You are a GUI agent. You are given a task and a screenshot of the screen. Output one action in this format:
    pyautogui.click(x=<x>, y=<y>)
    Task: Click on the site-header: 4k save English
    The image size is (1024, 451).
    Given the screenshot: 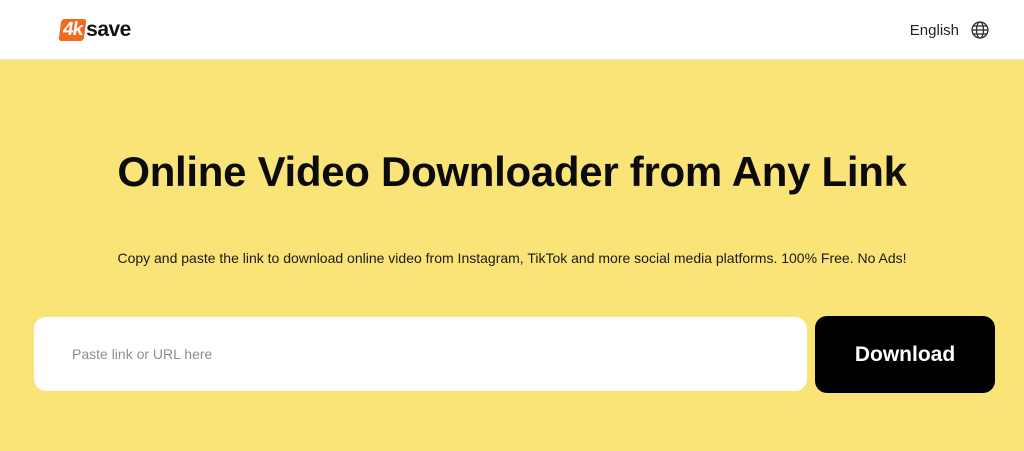 What is the action you would take?
    pyautogui.click(x=512, y=30)
    